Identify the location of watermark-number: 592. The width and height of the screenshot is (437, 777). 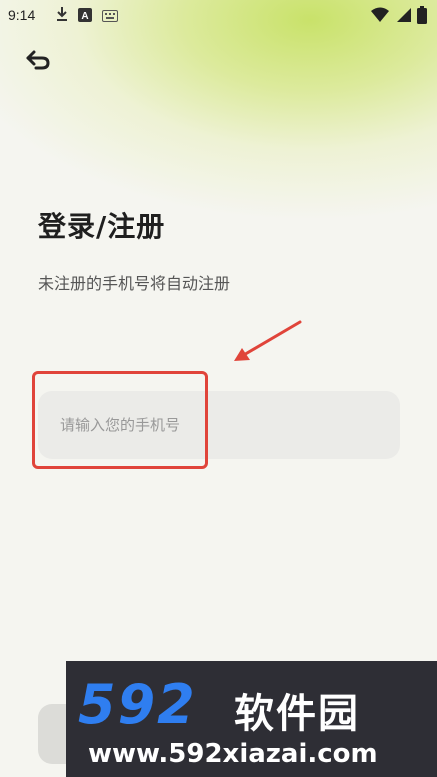
(137, 704).